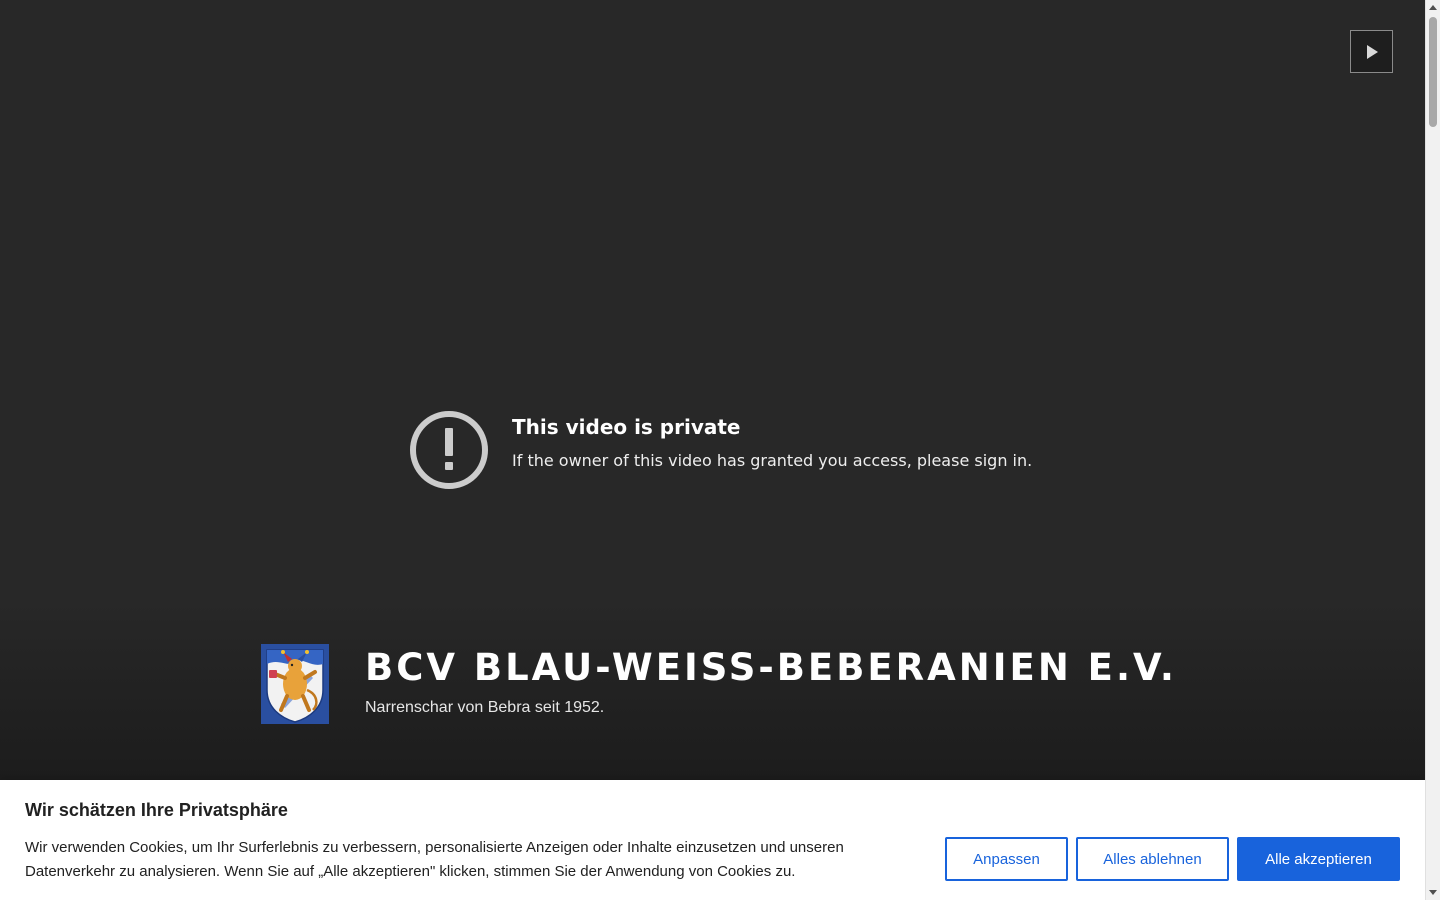 The height and width of the screenshot is (900, 1440). I want to click on page-scrollbar, so click(1432, 450).